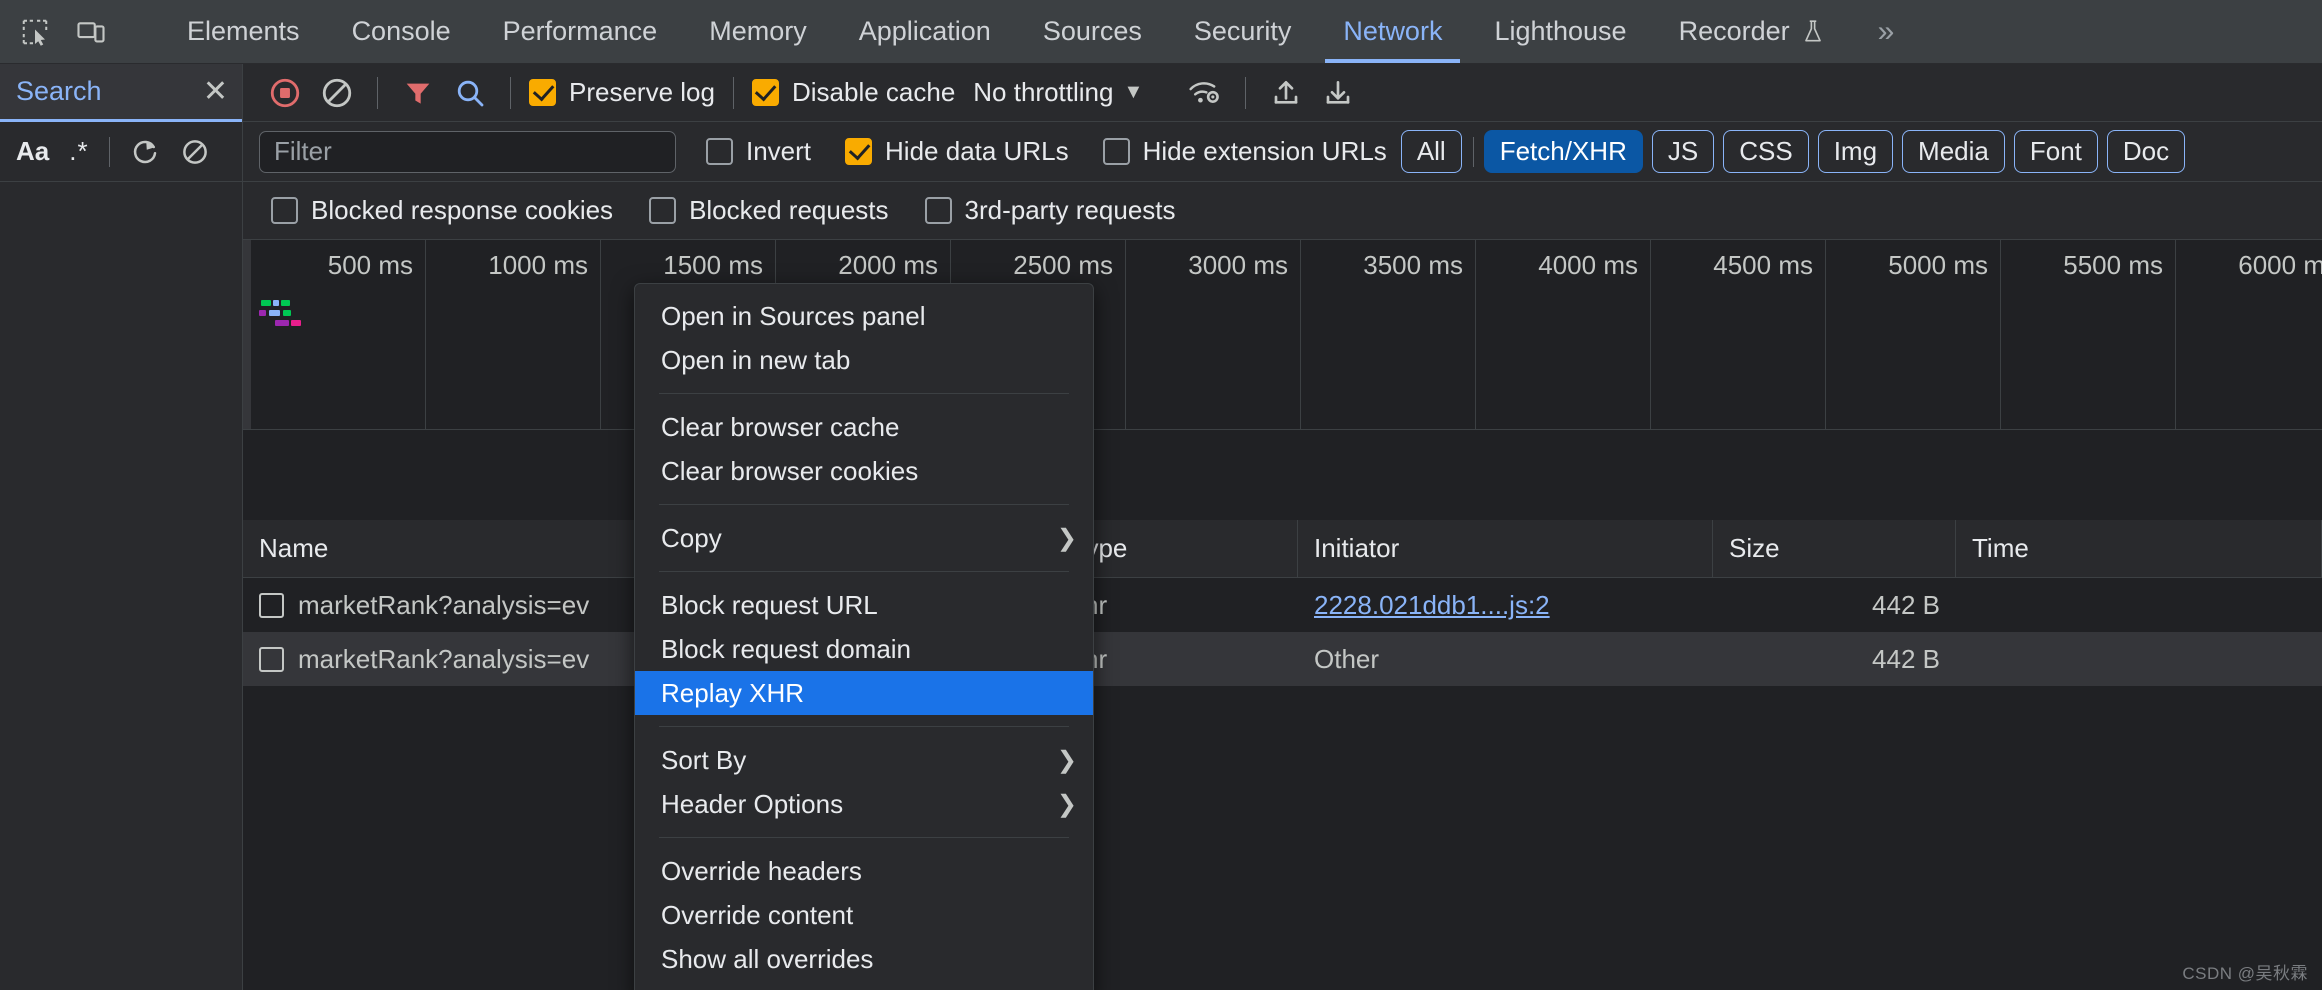 This screenshot has width=2322, height=990. Describe the element at coordinates (243, 31) in the screenshot. I see `tab-elements: Elements` at that location.